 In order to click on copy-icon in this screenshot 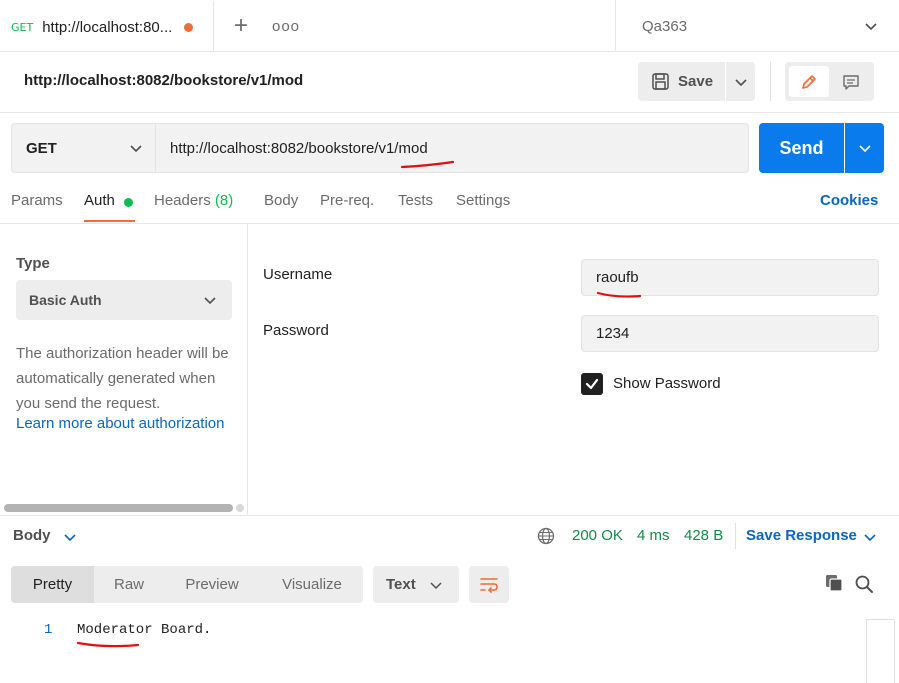, I will do `click(834, 583)`.